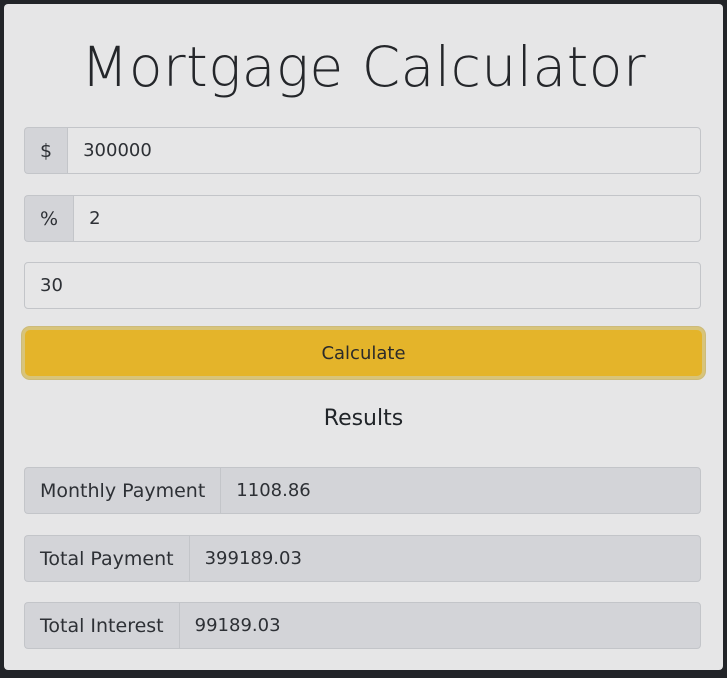 The width and height of the screenshot is (727, 678). I want to click on monthly-payment-label: Monthly Payment, so click(122, 490).